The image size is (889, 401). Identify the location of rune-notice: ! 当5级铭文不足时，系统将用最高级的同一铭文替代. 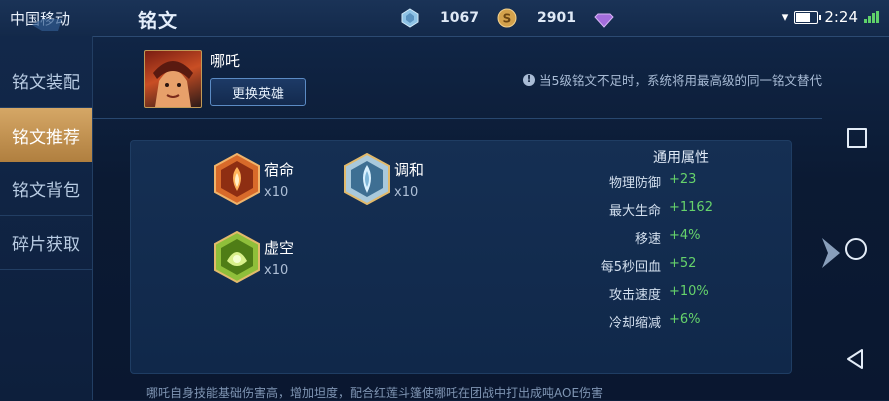
(672, 79).